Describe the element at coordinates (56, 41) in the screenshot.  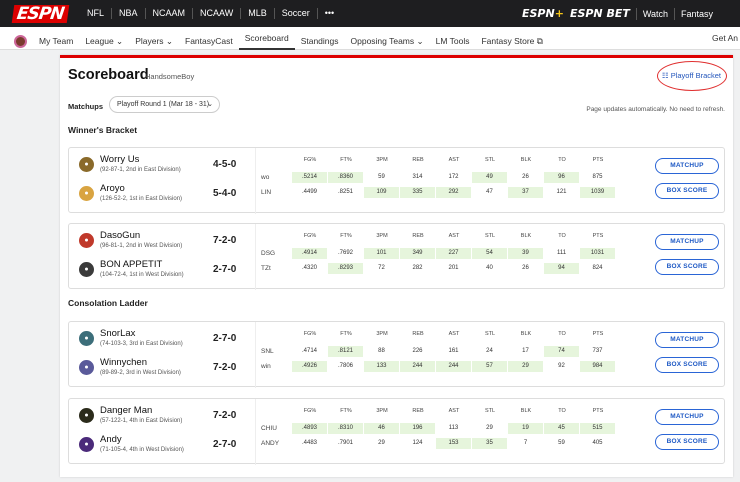
I see `subnav-my-team: My Team` at that location.